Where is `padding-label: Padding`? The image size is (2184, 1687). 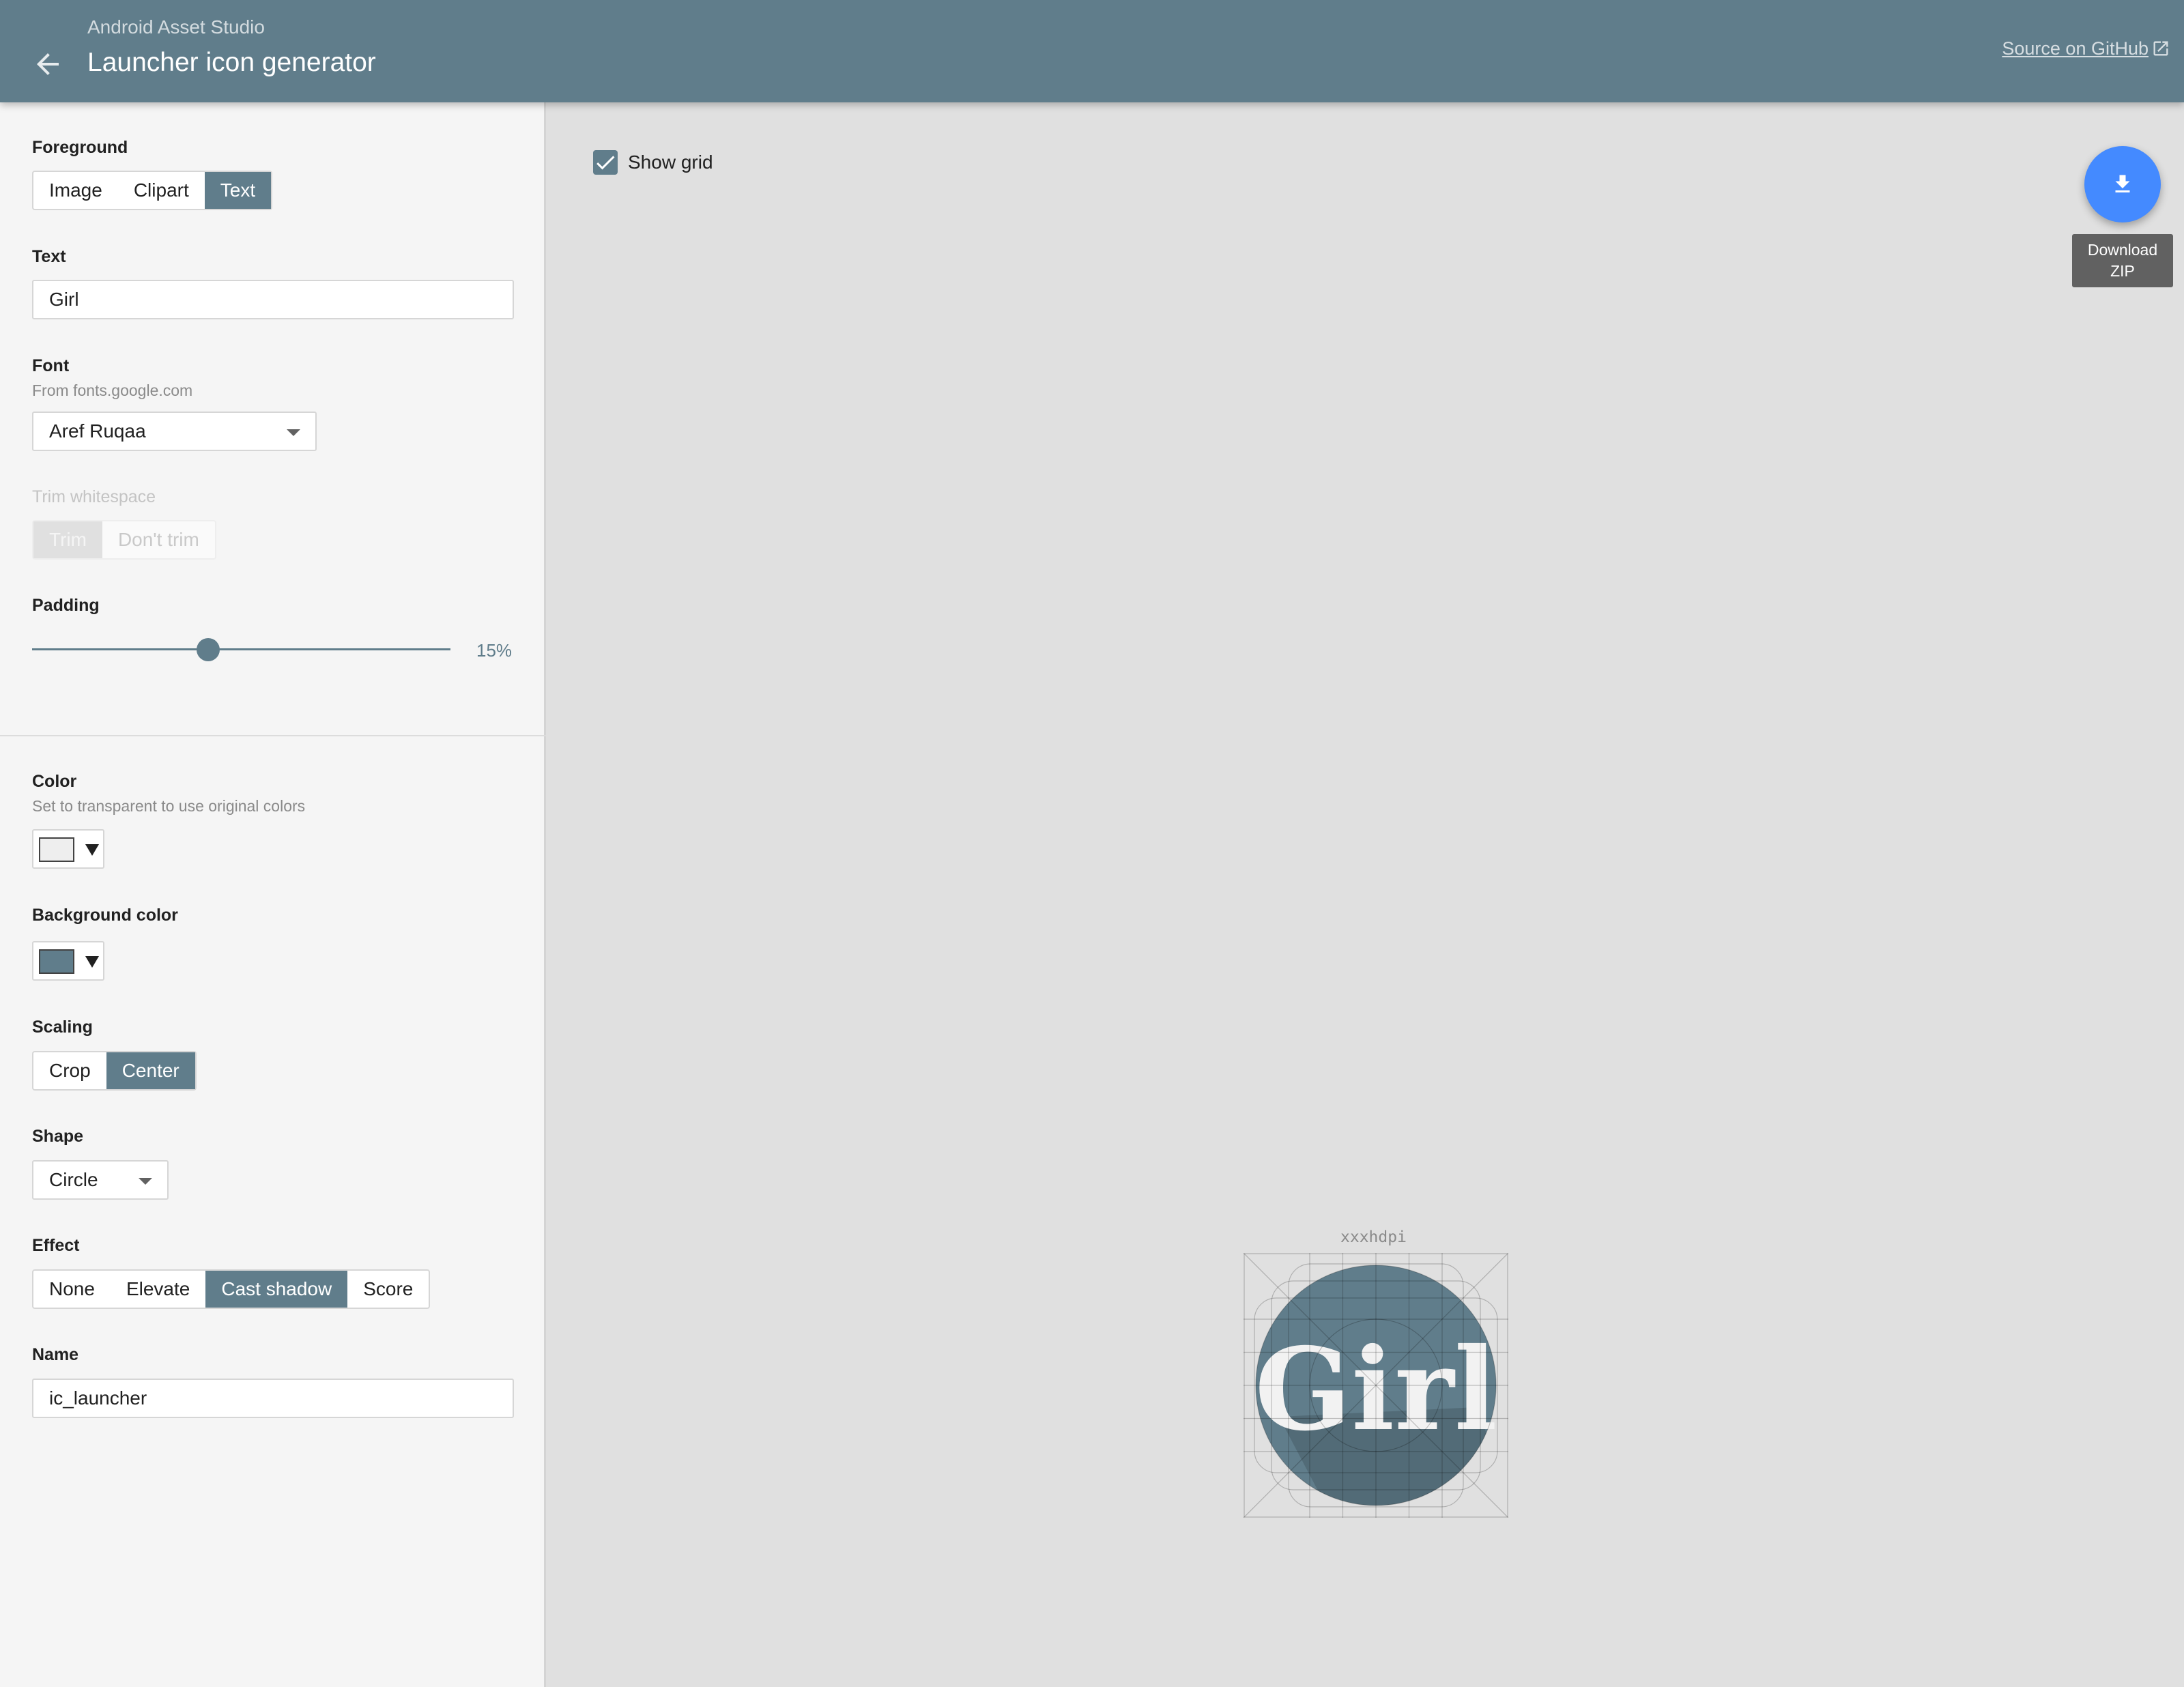
padding-label: Padding is located at coordinates (66, 605).